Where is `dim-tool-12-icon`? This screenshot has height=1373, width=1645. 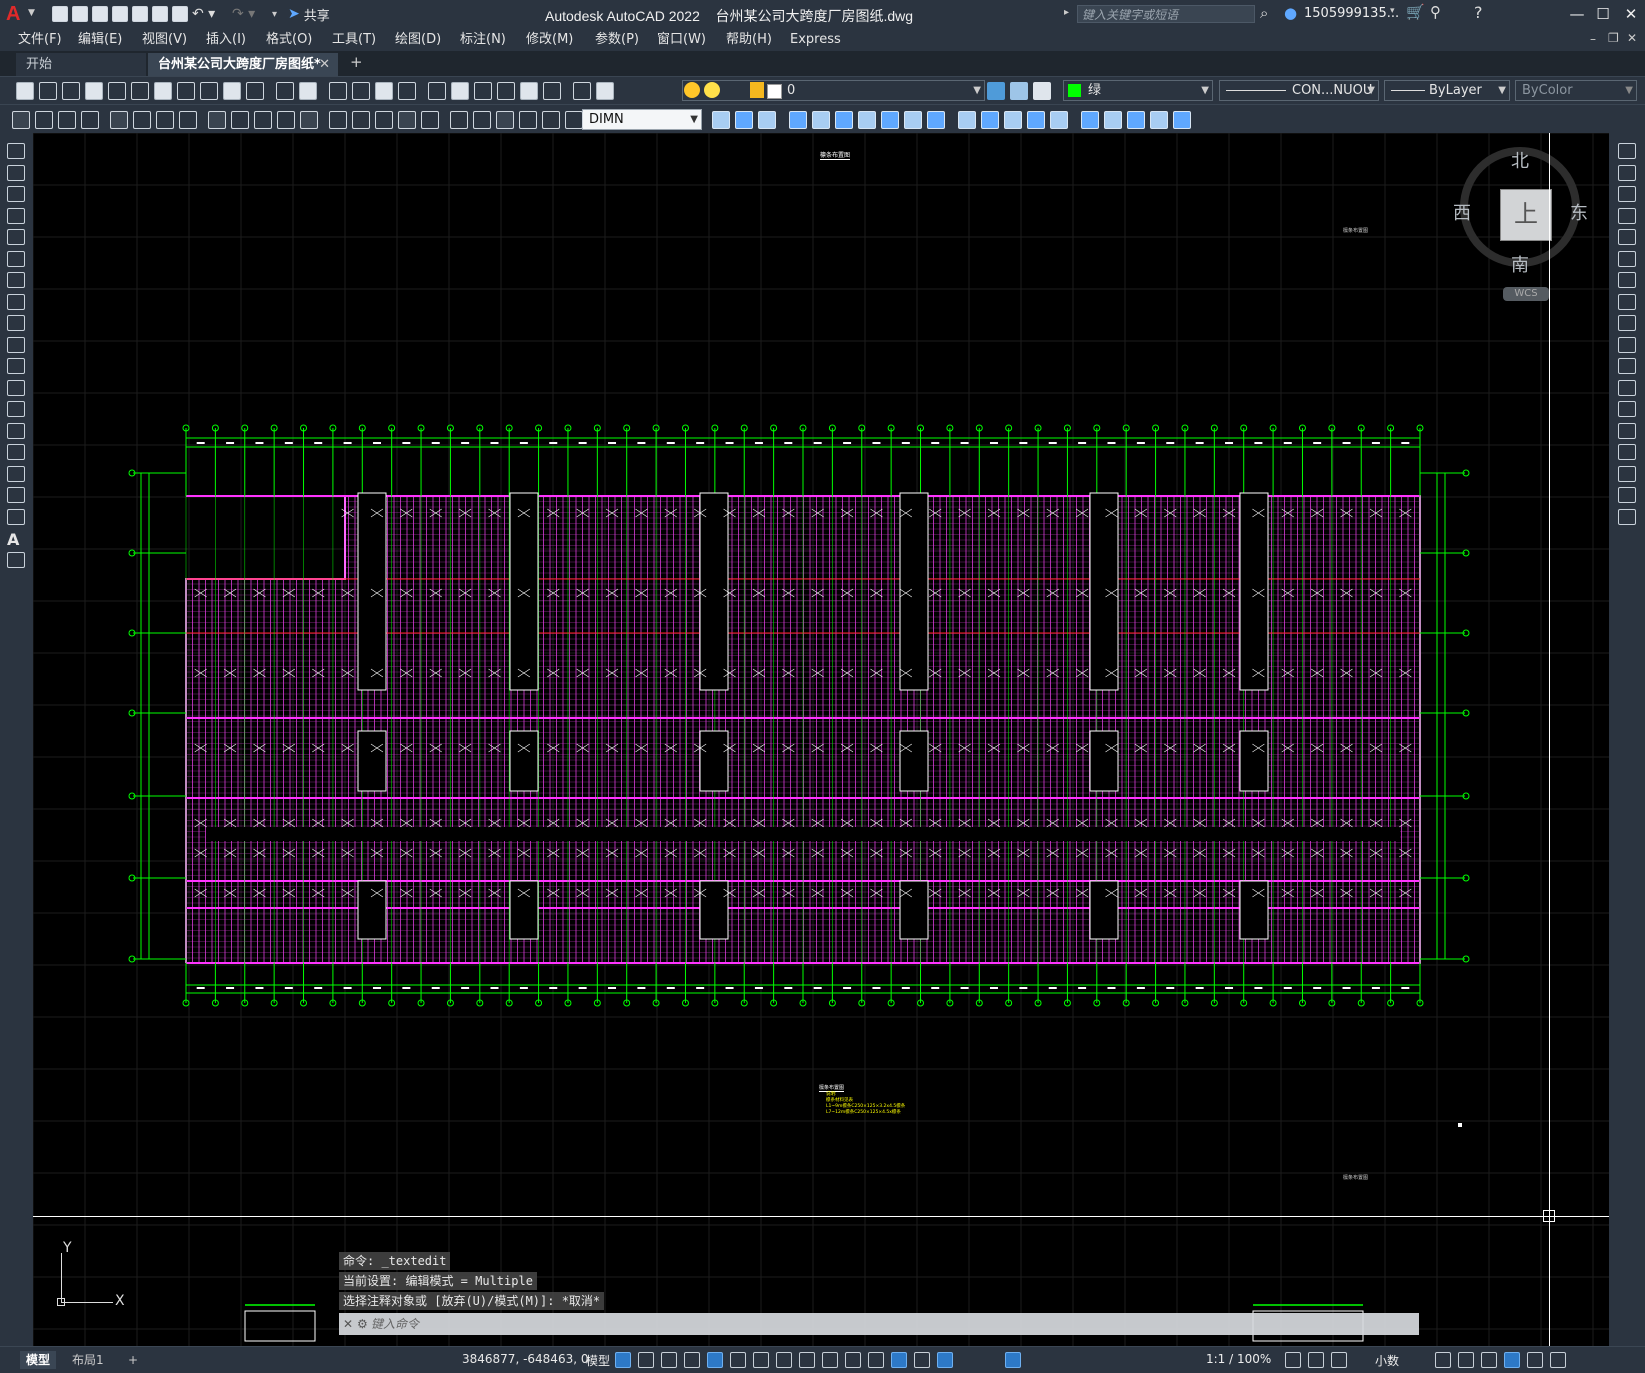
dim-tool-12-icon is located at coordinates (286, 120).